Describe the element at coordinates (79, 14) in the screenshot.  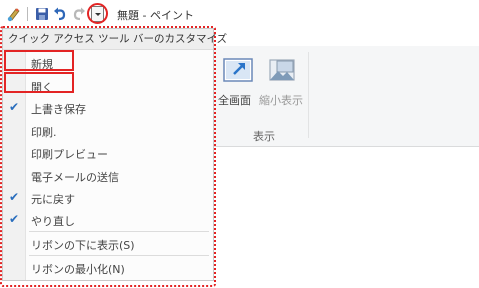
I see `redo-icon` at that location.